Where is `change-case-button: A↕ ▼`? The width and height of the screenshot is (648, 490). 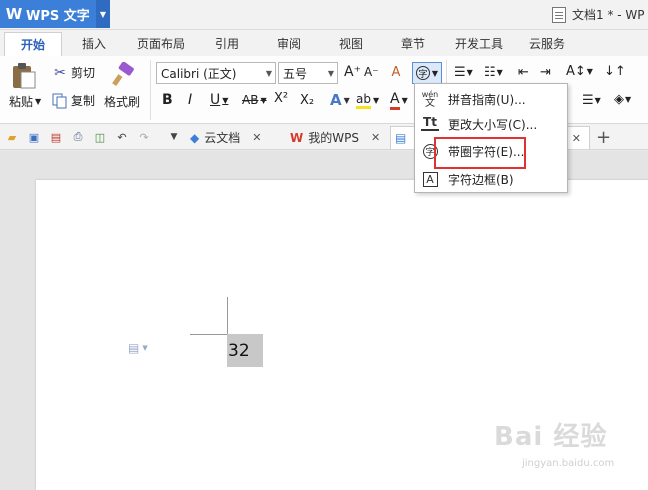 change-case-button: A↕ ▼ is located at coordinates (579, 71).